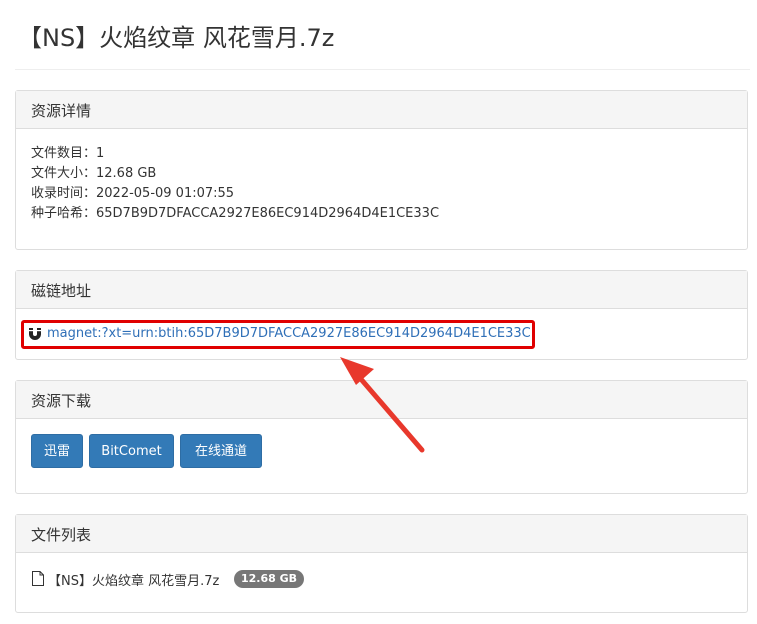  Describe the element at coordinates (134, 581) in the screenshot. I see `file-name: 【NS】火焰纹章 风花雪月.7z` at that location.